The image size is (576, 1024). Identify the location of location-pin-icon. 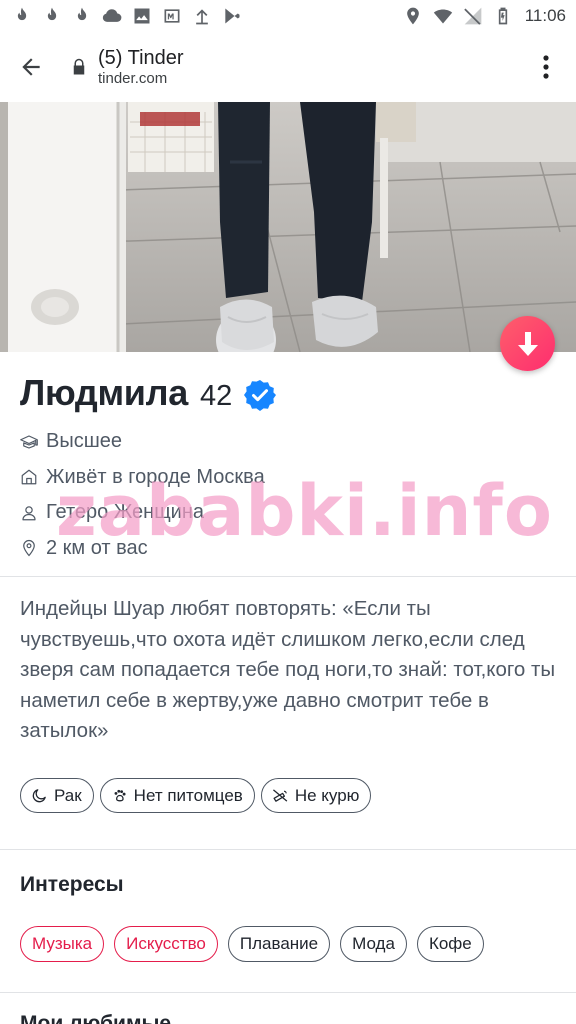
(29, 548).